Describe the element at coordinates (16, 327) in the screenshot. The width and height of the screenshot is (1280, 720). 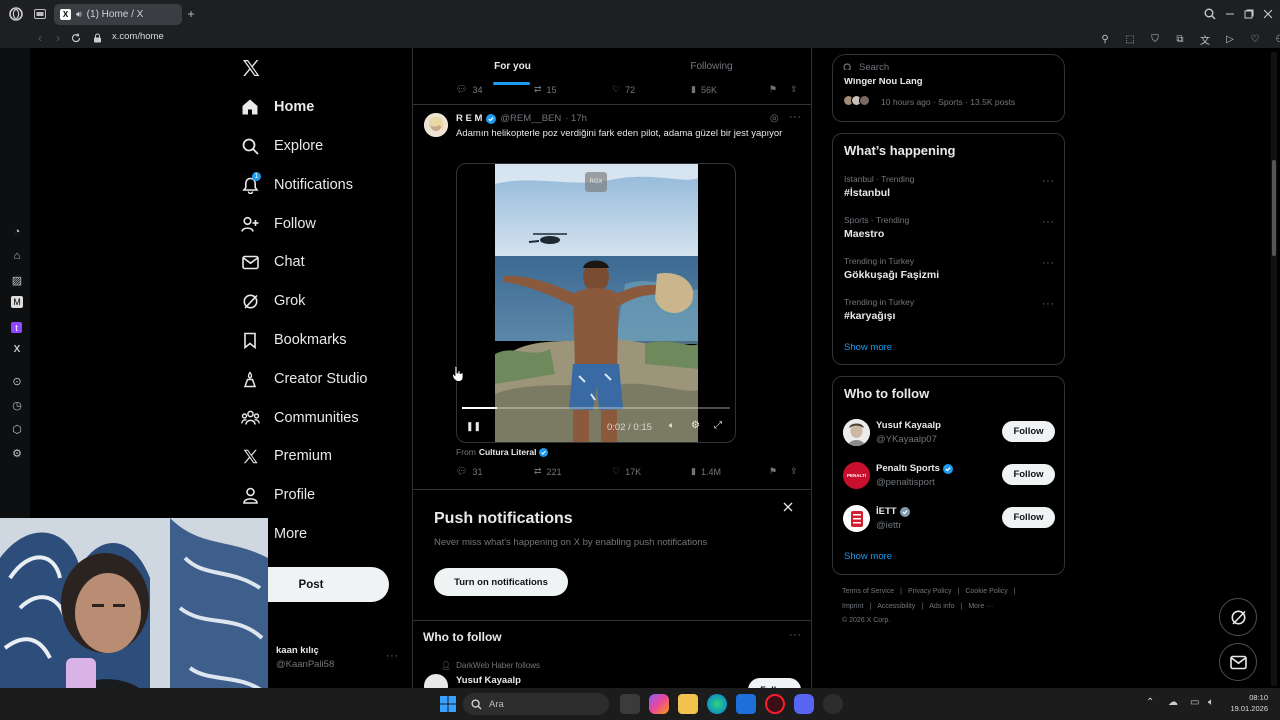
I see `twitch-icon: t` at that location.